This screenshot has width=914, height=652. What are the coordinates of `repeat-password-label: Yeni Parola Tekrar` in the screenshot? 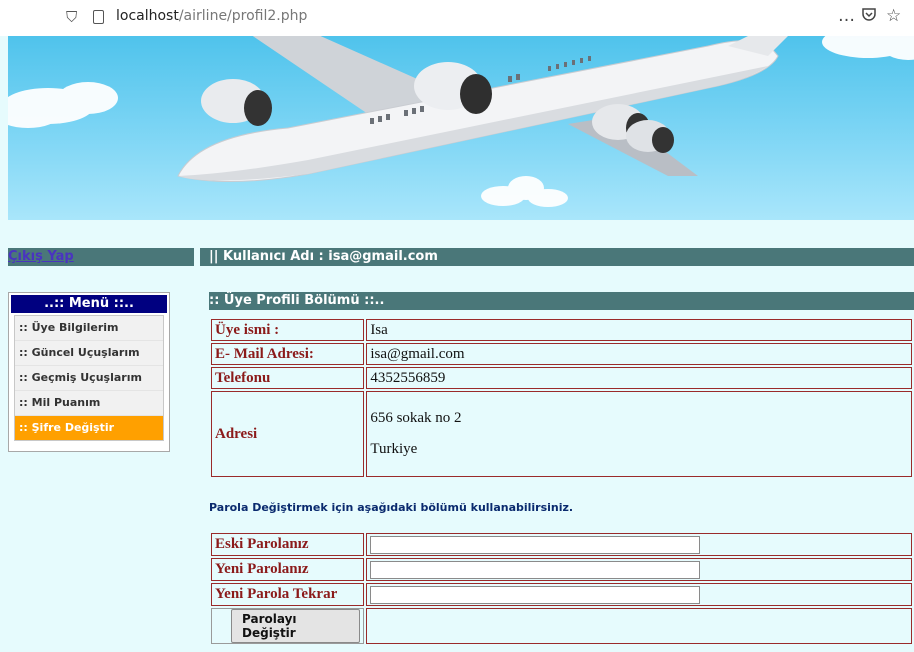 It's located at (288, 594).